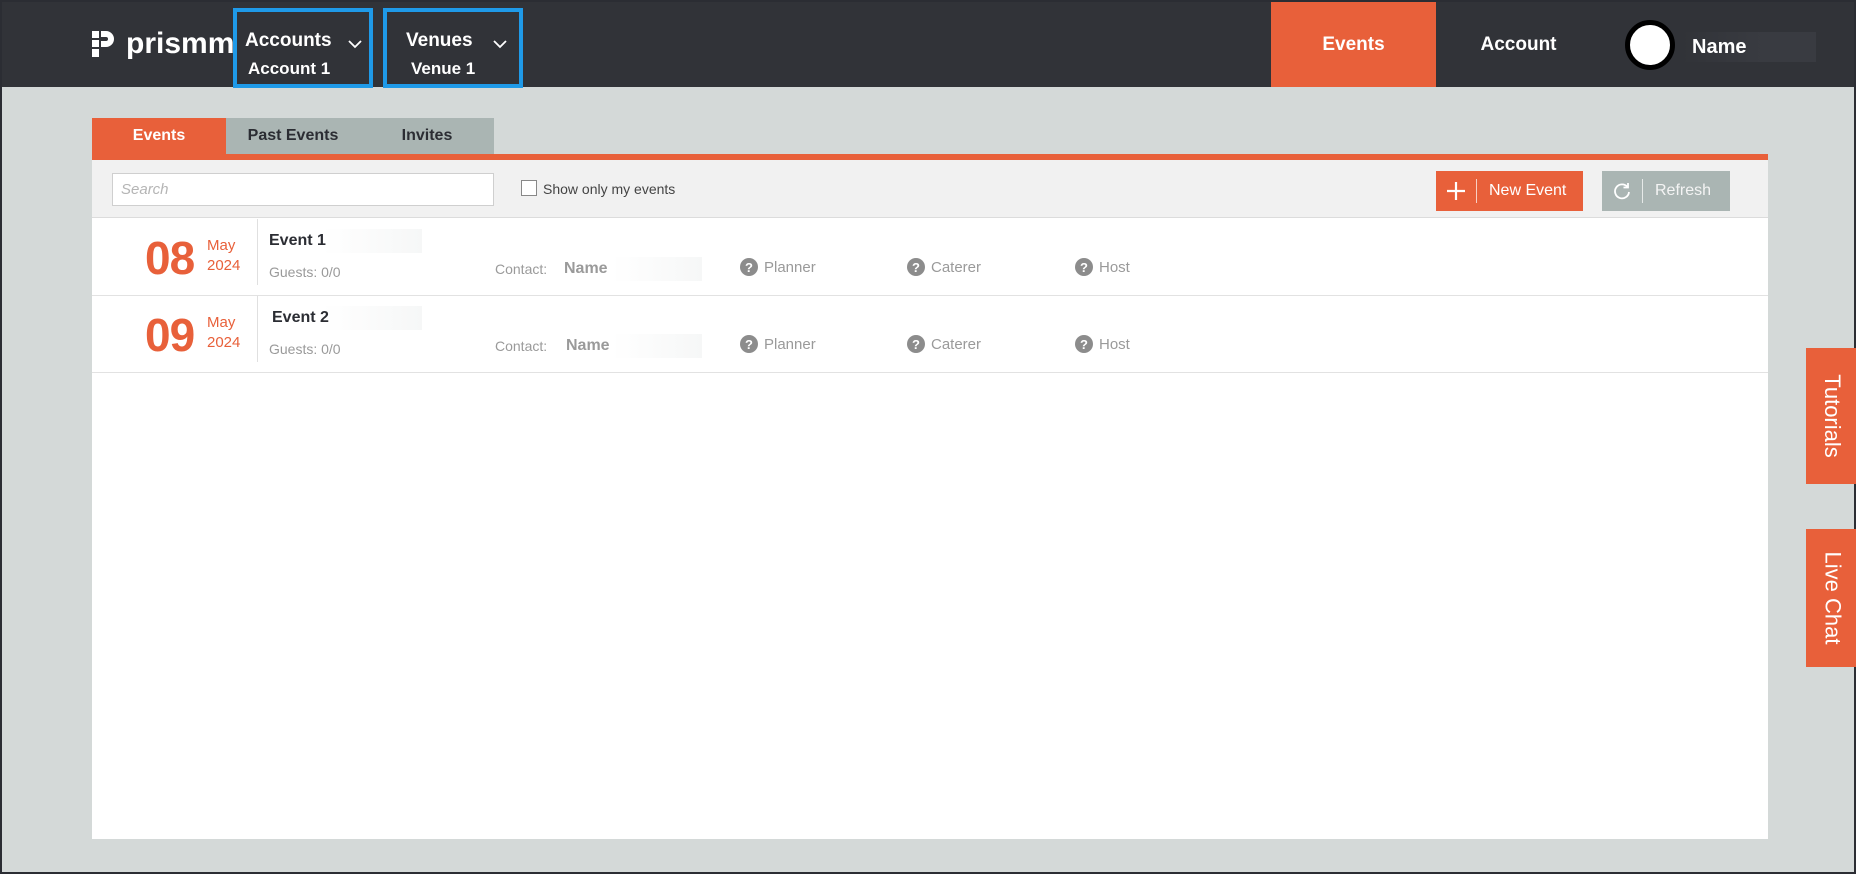 The image size is (1856, 874). I want to click on avatar, so click(1650, 45).